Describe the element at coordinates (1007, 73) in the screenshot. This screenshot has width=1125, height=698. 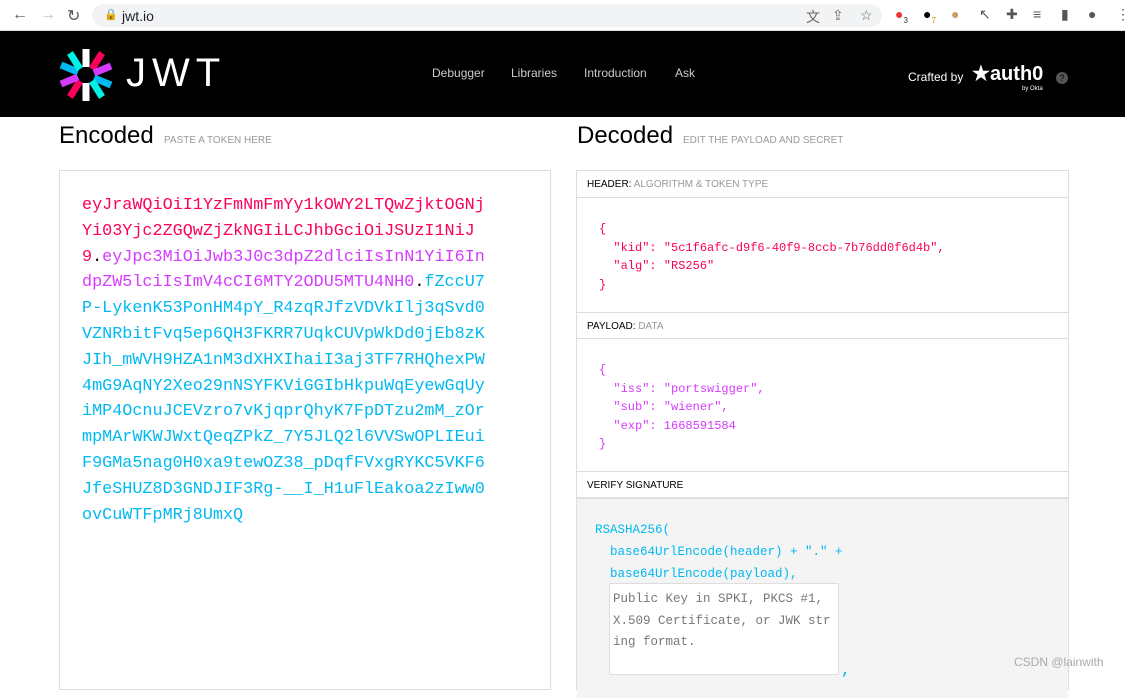
I see `auth0-logo: ★auth0` at that location.